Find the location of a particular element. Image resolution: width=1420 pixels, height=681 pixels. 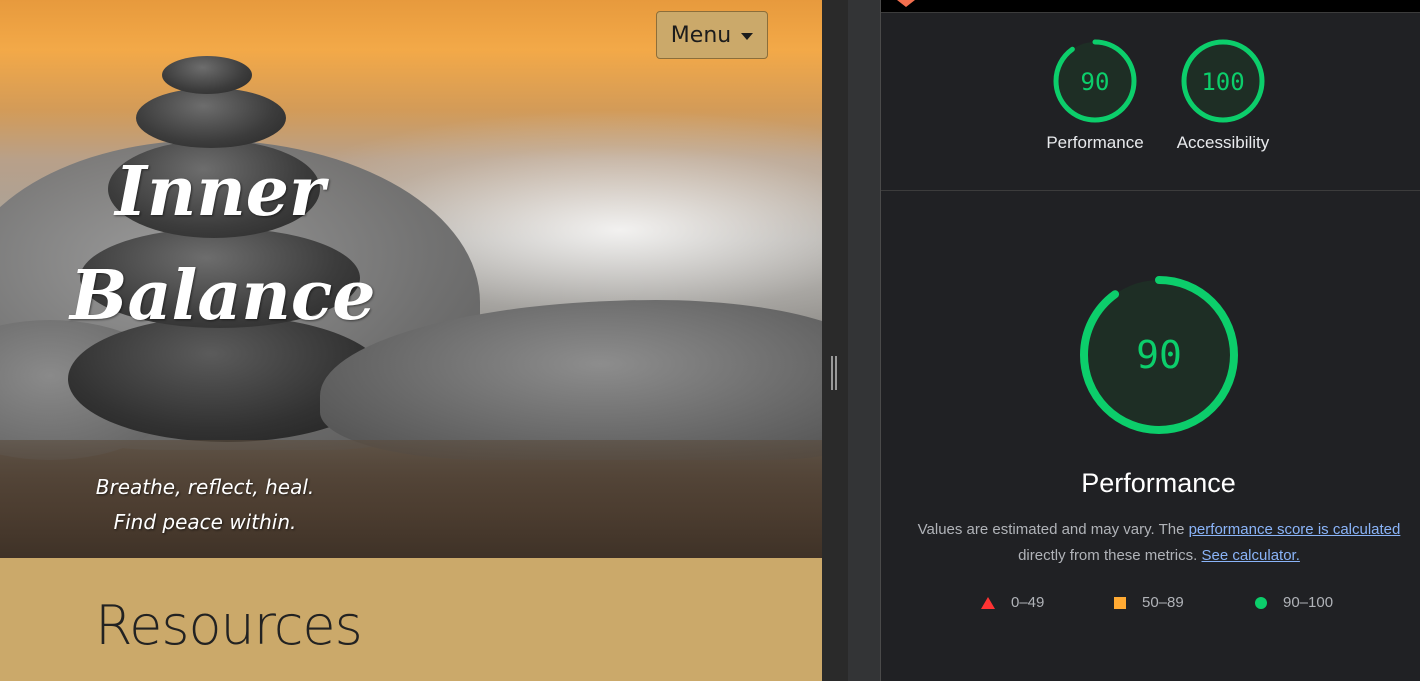

score-calculated-link: performance score is calculated is located at coordinates (1295, 529).